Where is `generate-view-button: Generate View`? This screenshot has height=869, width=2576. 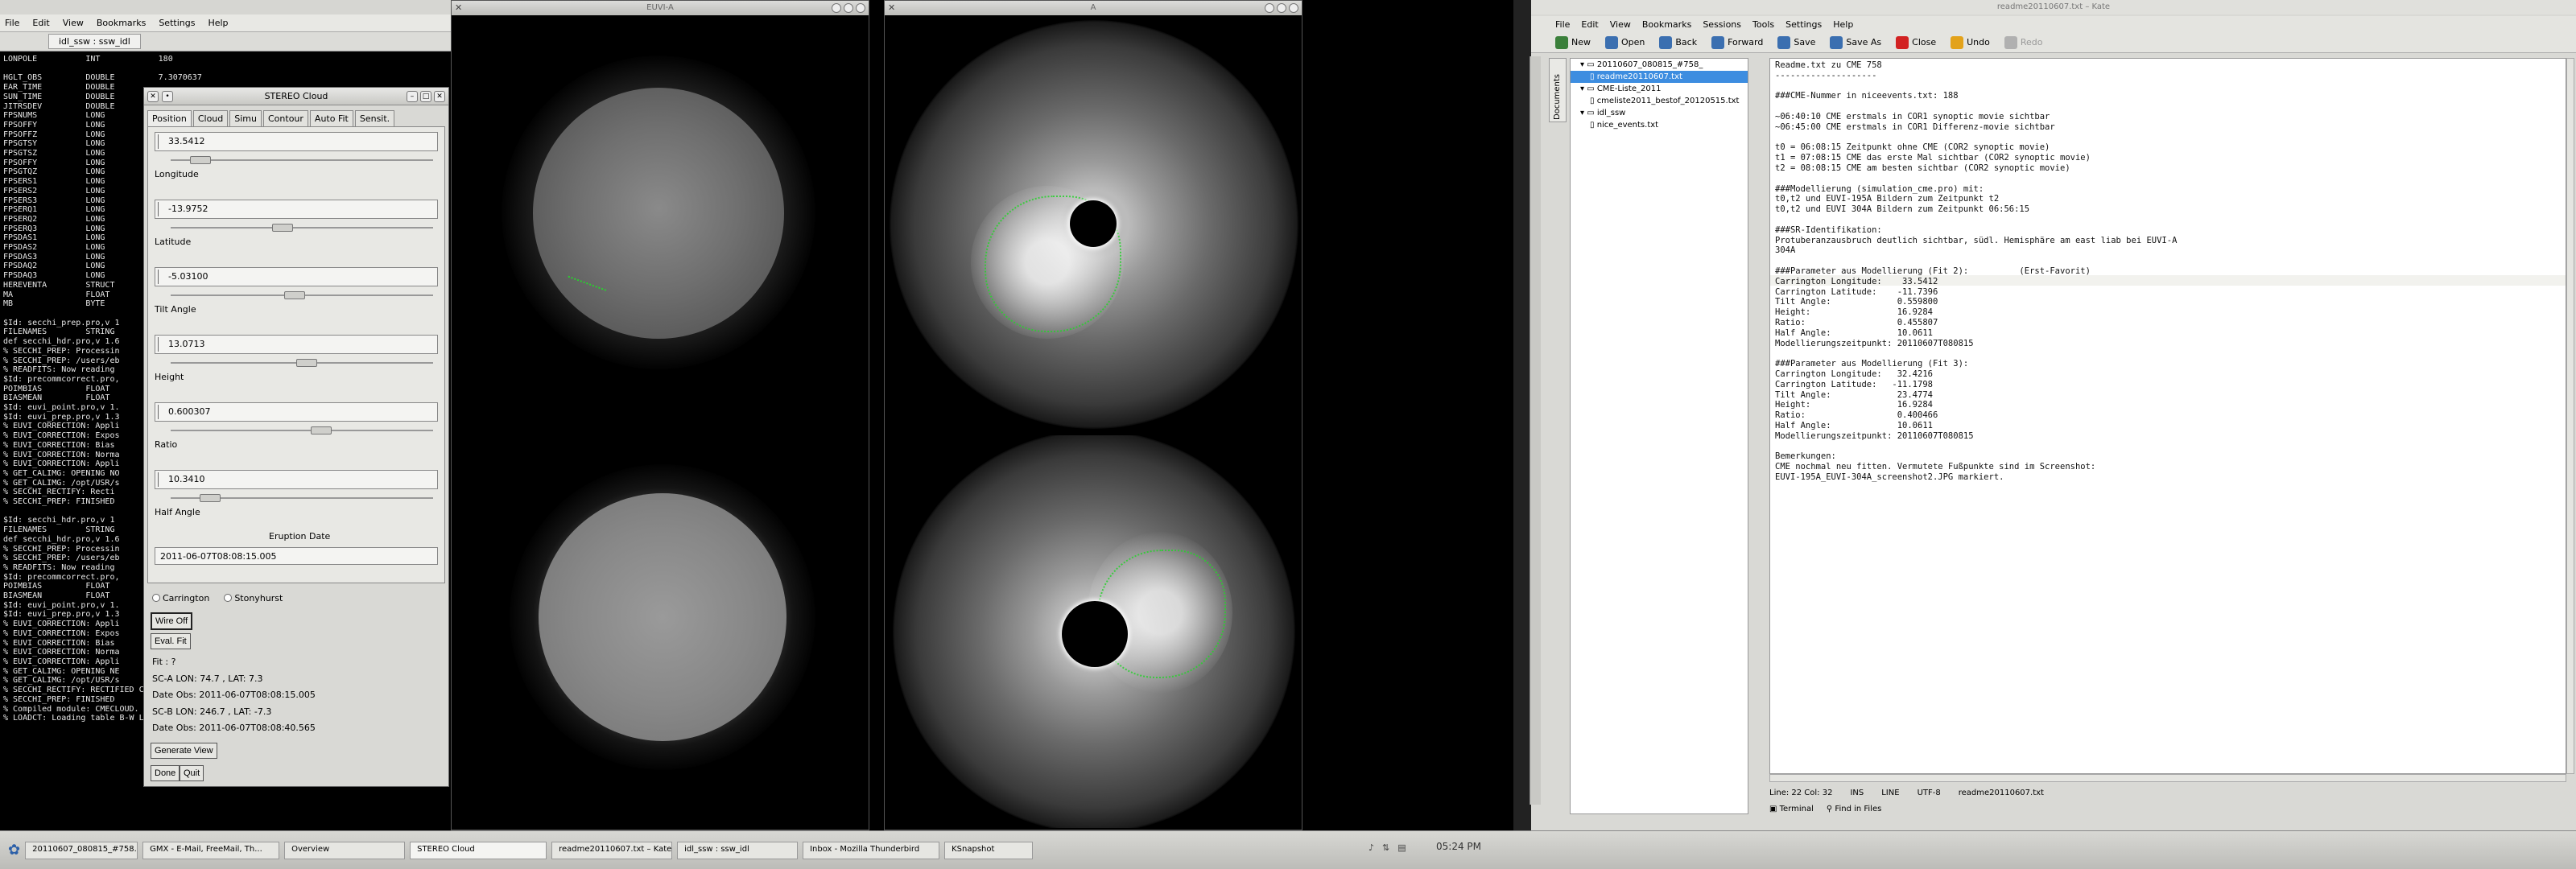
generate-view-button: Generate View is located at coordinates (184, 751).